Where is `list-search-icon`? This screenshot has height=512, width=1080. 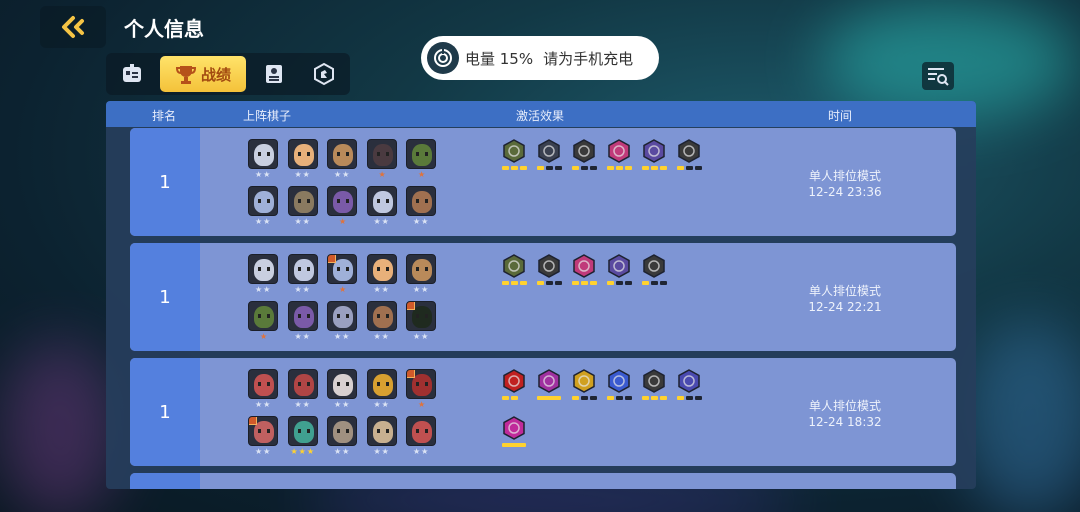
list-search-icon is located at coordinates (938, 77).